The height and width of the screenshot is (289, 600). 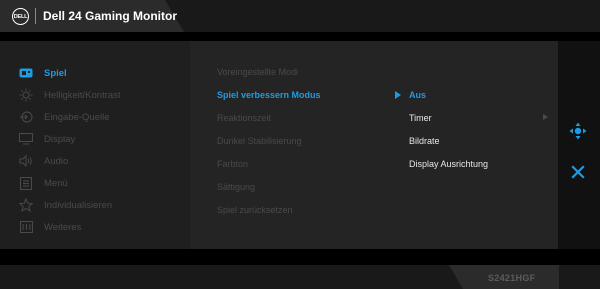 I want to click on sidebar-item-display: Display, so click(x=95, y=139).